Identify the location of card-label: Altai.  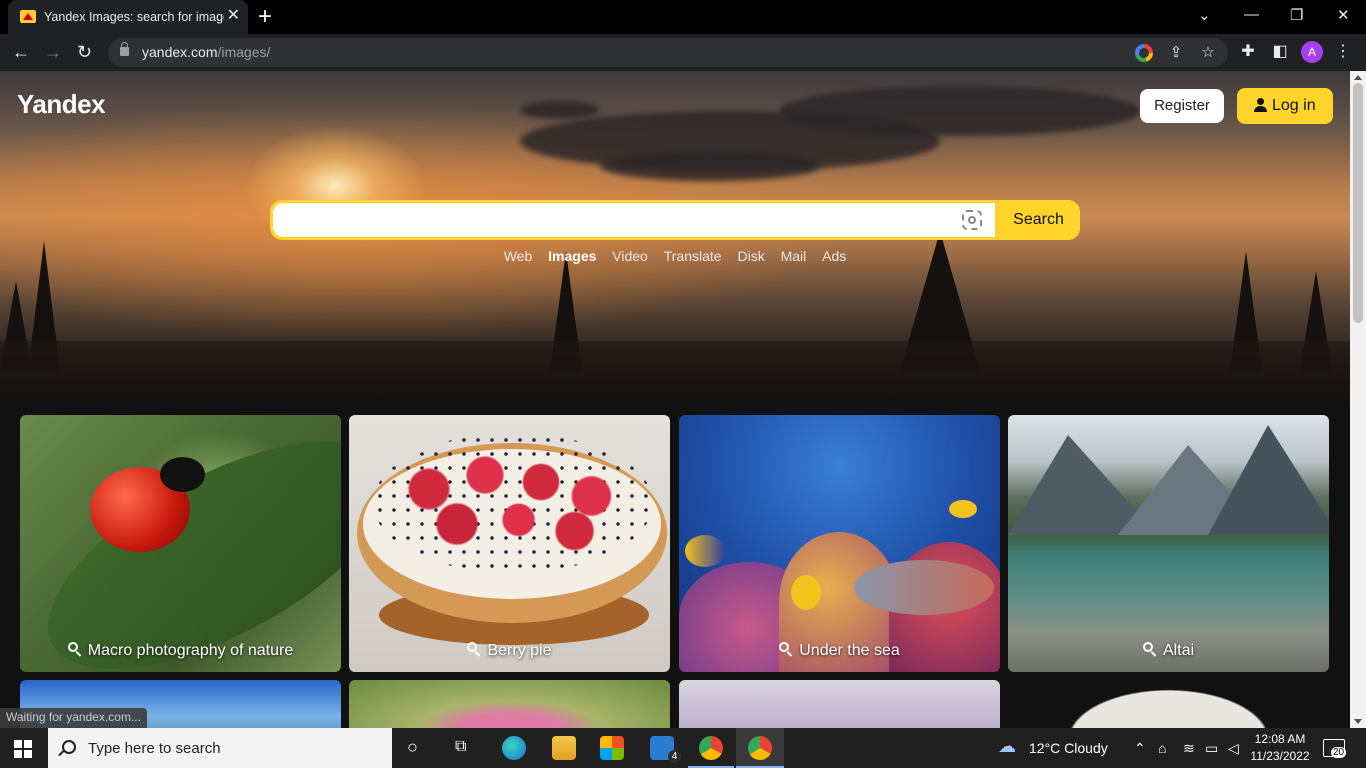
(1168, 651).